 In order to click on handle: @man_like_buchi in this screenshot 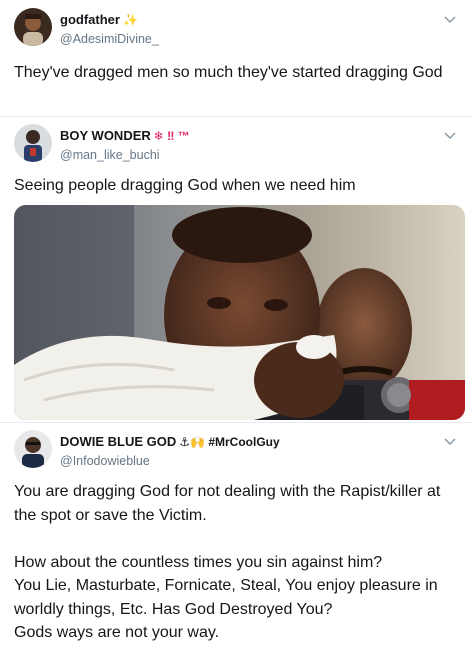, I will do `click(125, 155)`.